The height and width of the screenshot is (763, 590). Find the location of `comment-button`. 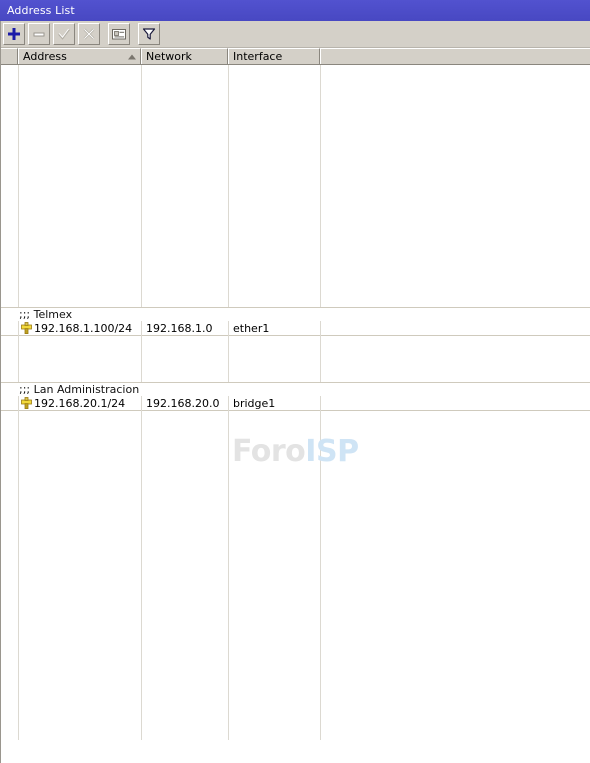

comment-button is located at coordinates (119, 34).